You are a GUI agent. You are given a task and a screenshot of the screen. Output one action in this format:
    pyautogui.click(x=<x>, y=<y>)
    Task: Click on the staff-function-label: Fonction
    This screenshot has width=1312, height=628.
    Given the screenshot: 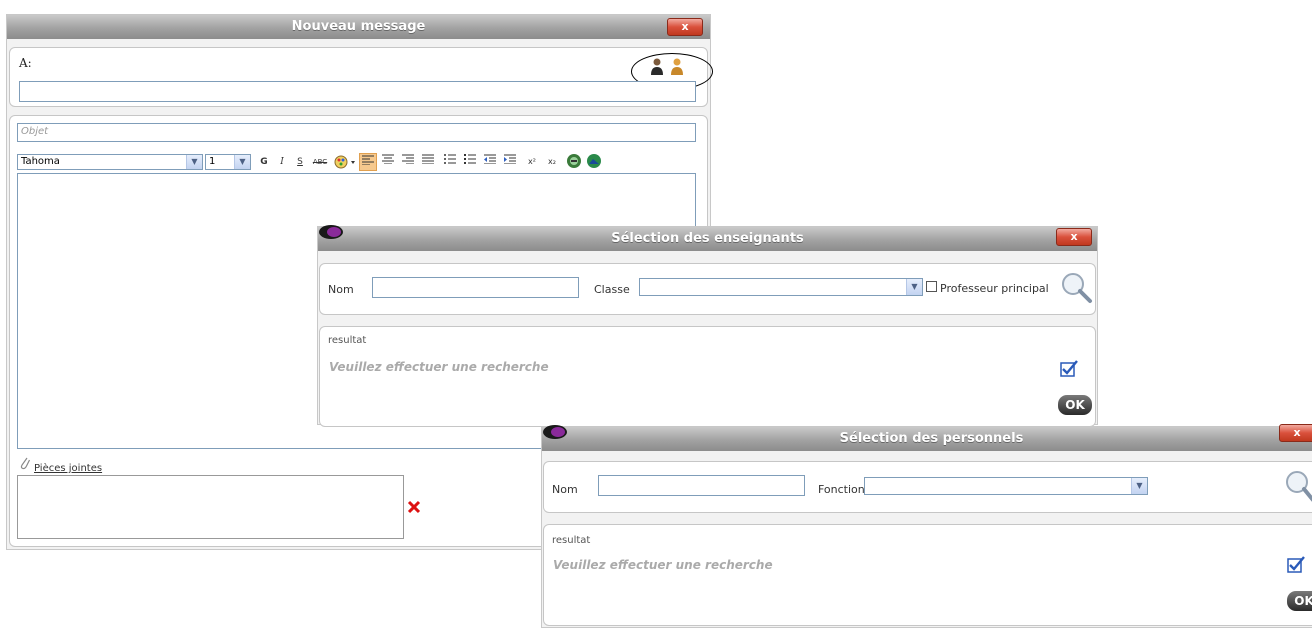 What is the action you would take?
    pyautogui.click(x=841, y=489)
    